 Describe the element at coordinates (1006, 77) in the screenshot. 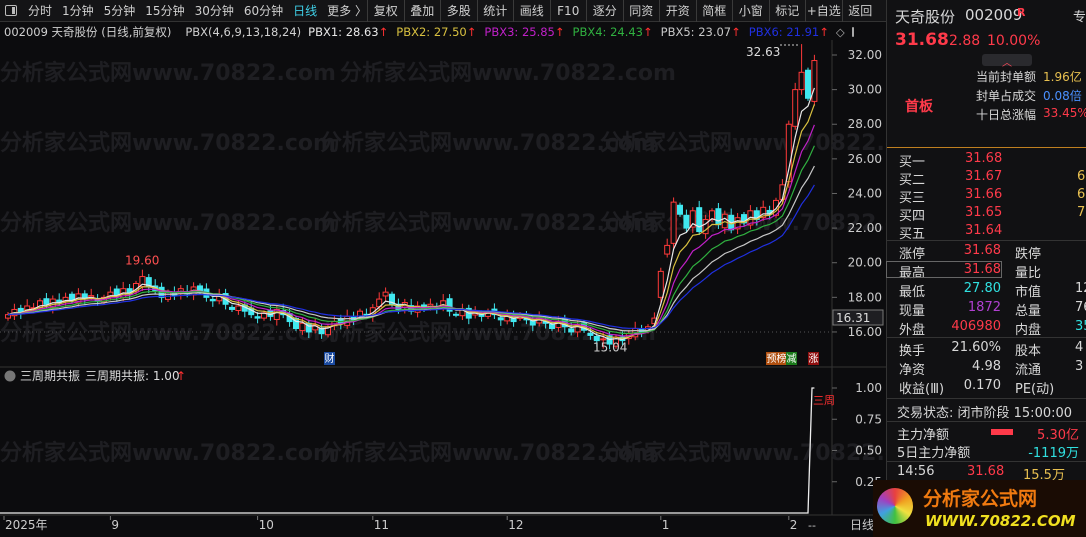

I see `seal-label: 当前封单额` at that location.